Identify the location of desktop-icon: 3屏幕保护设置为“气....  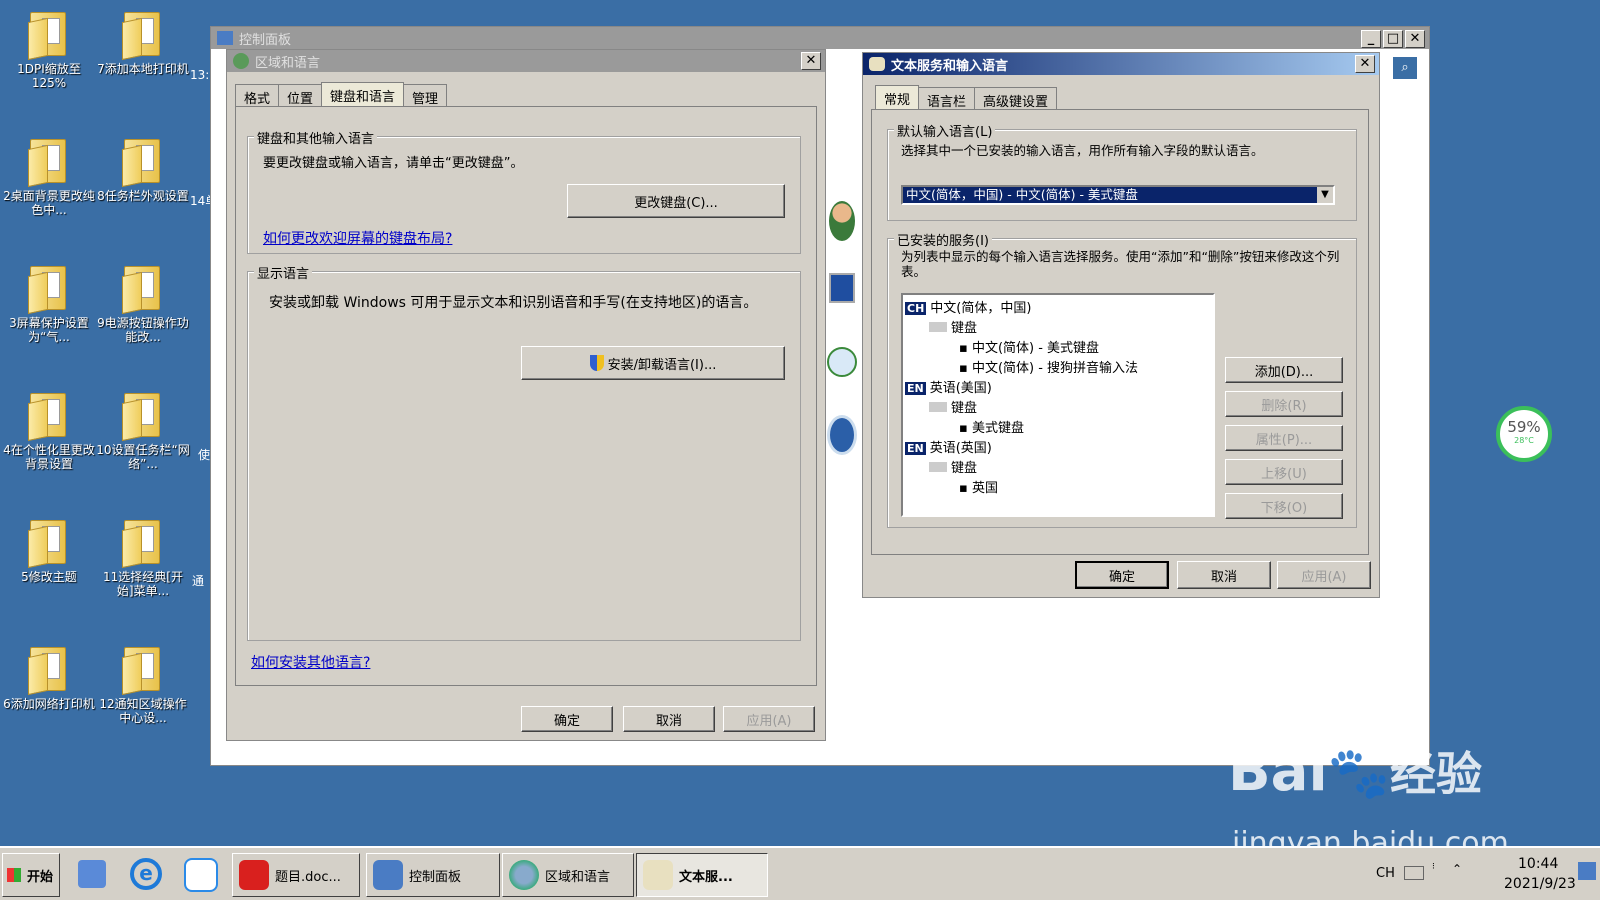
(49, 302).